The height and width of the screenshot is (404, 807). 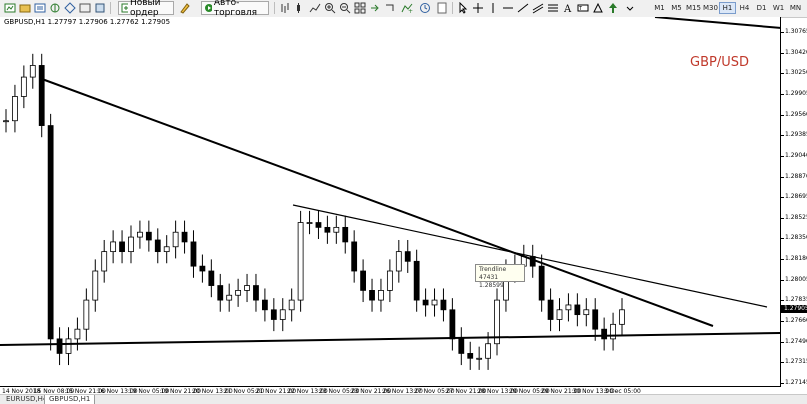 What do you see at coordinates (345, 8) in the screenshot?
I see `zoom-out-icon` at bounding box center [345, 8].